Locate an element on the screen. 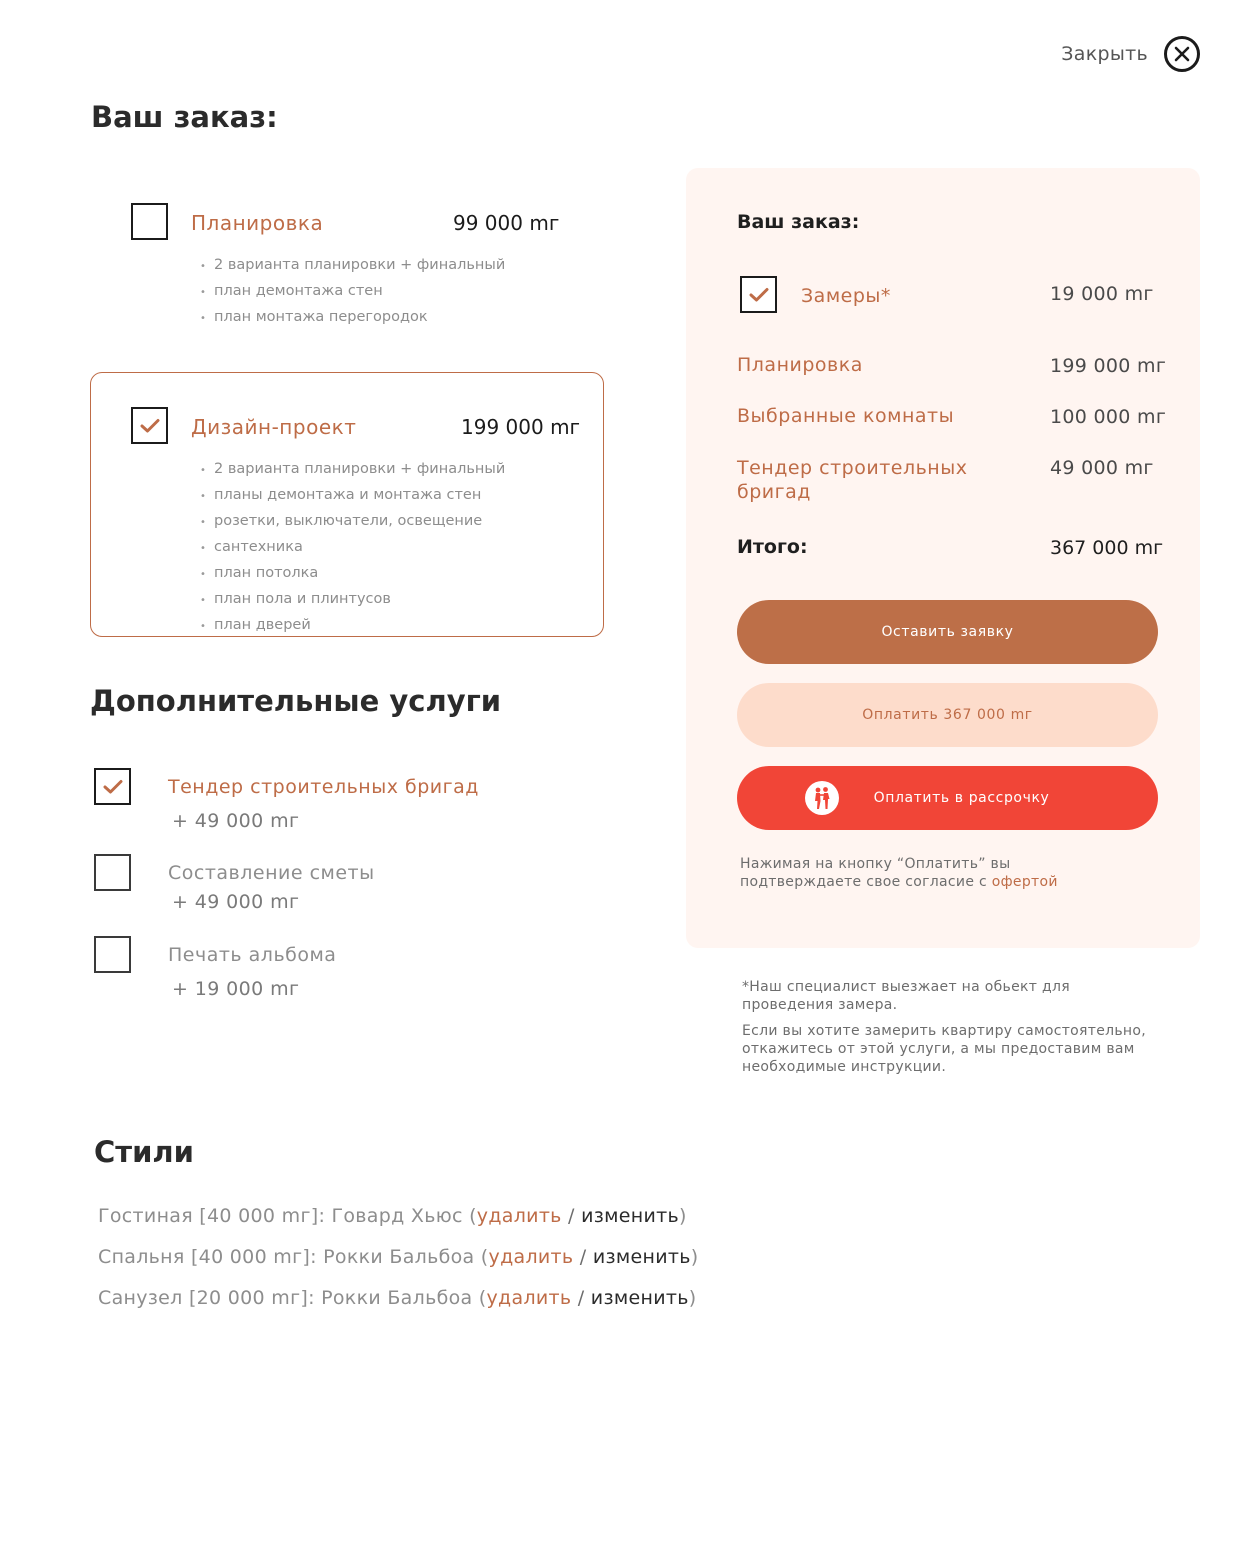  total-value: 367 000 mг is located at coordinates (1107, 548).